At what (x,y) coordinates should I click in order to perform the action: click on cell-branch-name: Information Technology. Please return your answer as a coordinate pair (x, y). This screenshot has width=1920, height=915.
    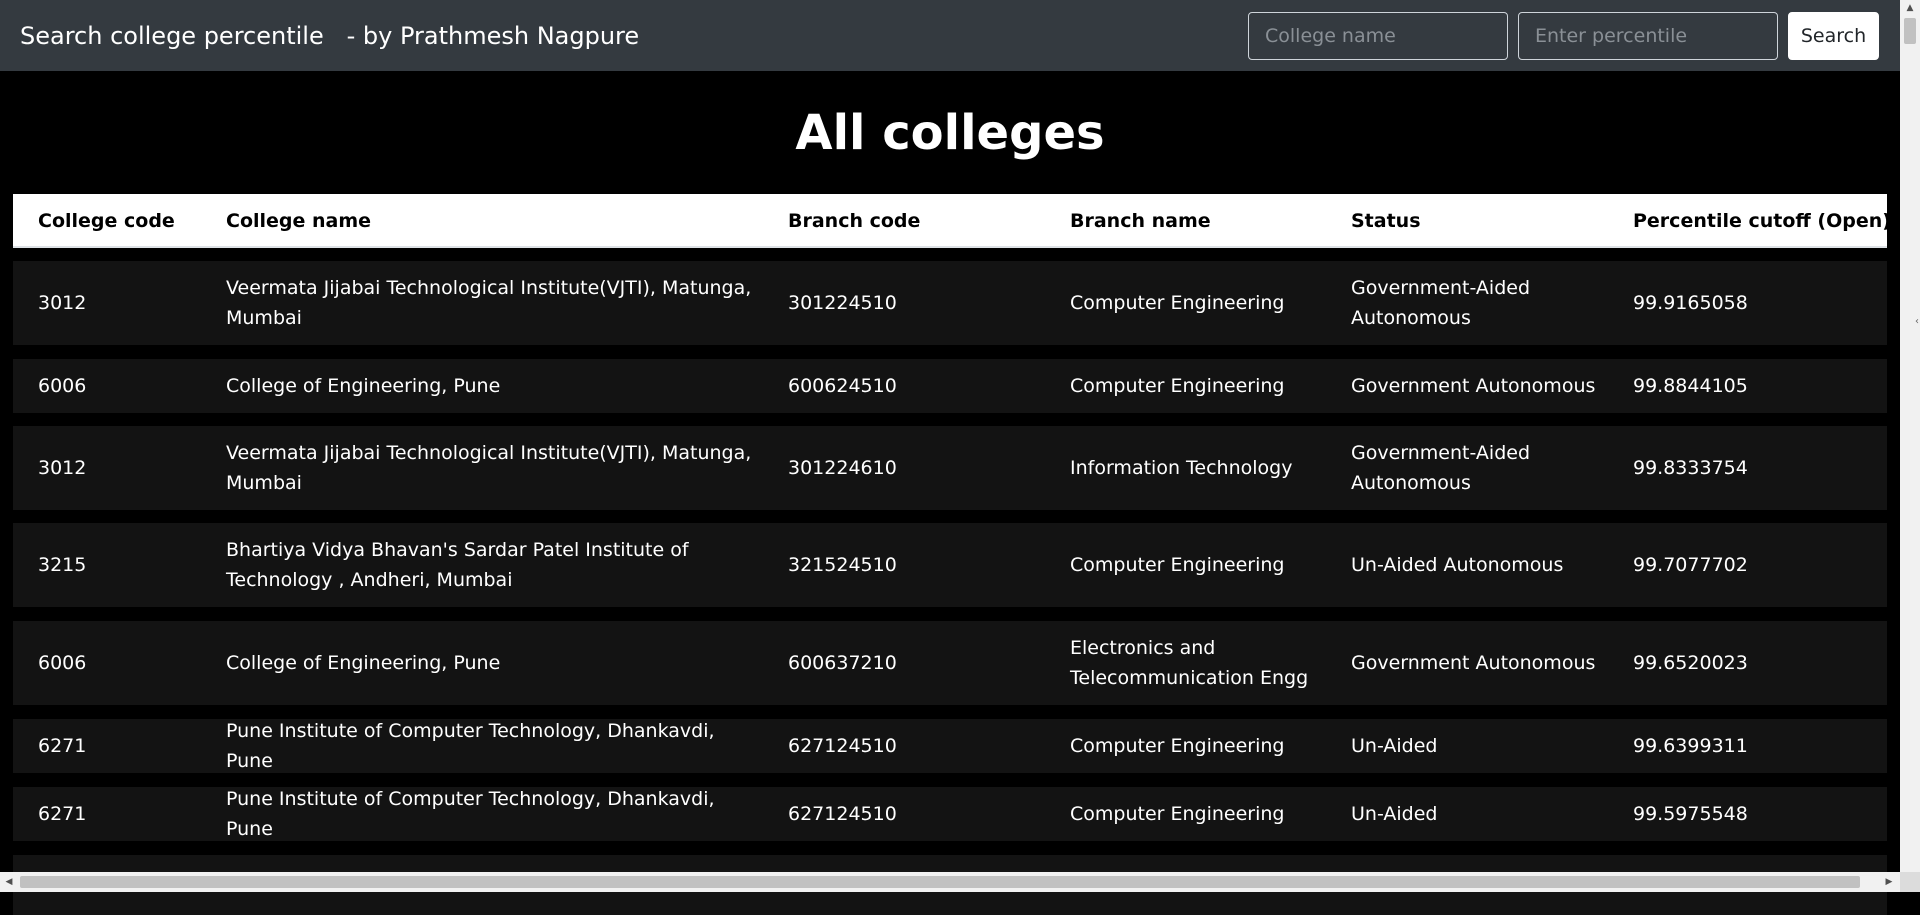
    Looking at the image, I should click on (1181, 468).